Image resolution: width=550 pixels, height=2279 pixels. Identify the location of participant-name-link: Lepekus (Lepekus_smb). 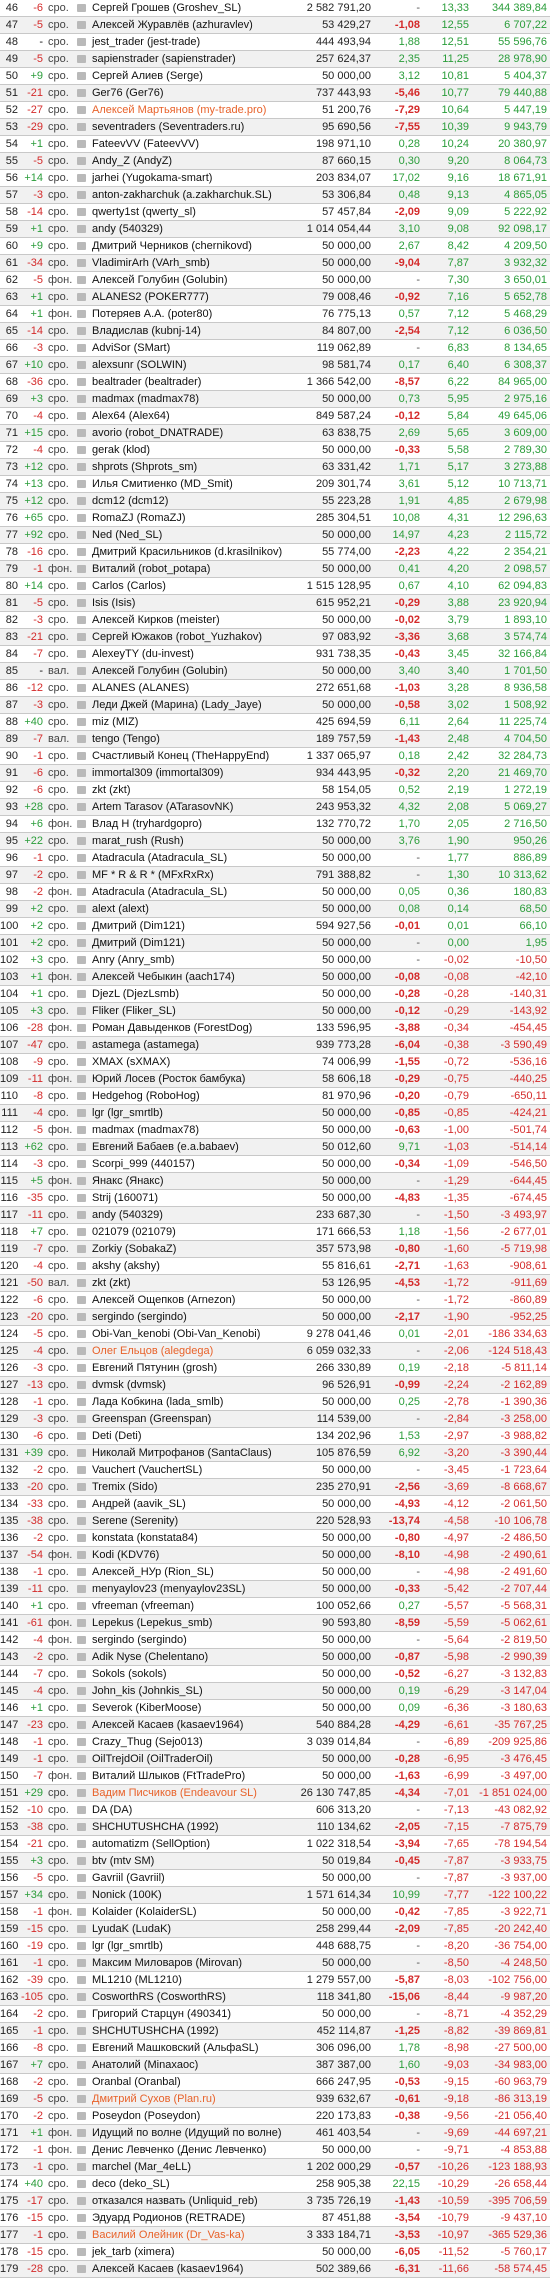
(191, 1623).